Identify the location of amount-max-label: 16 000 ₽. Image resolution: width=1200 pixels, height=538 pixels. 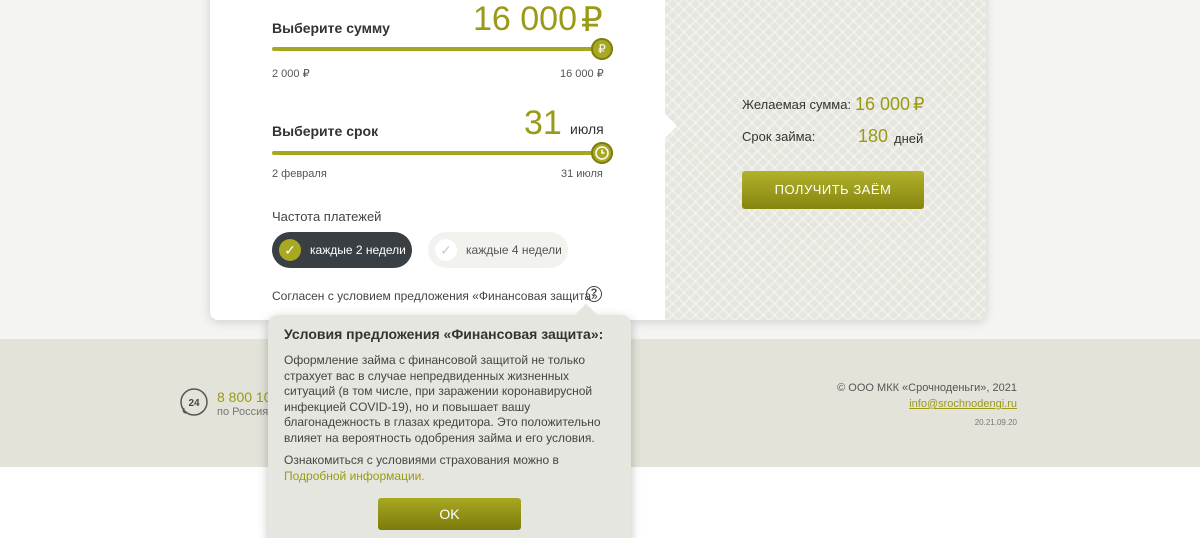
(582, 74).